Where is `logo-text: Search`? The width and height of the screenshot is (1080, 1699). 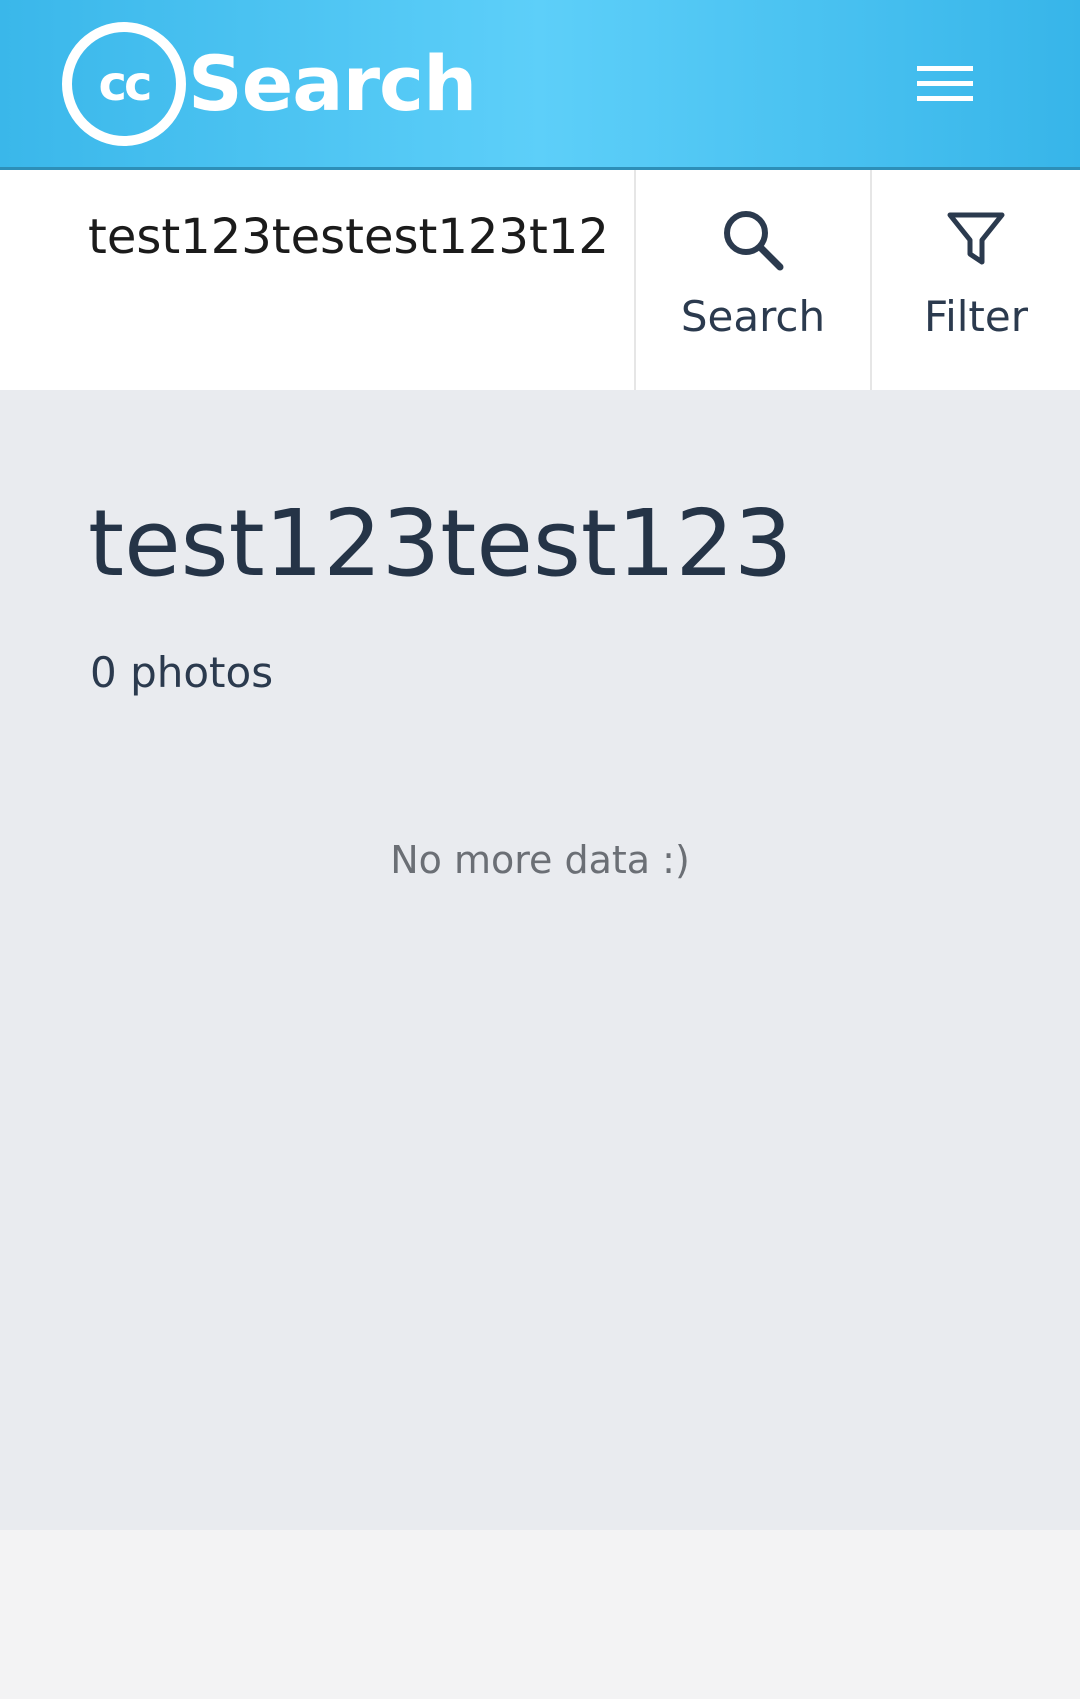 logo-text: Search is located at coordinates (332, 83).